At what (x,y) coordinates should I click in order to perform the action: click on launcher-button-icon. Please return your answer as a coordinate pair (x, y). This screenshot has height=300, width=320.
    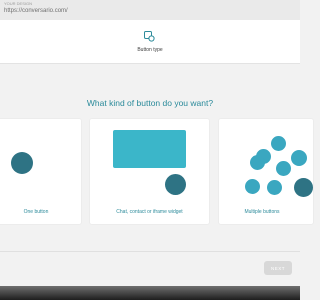
    Looking at the image, I should click on (175, 184).